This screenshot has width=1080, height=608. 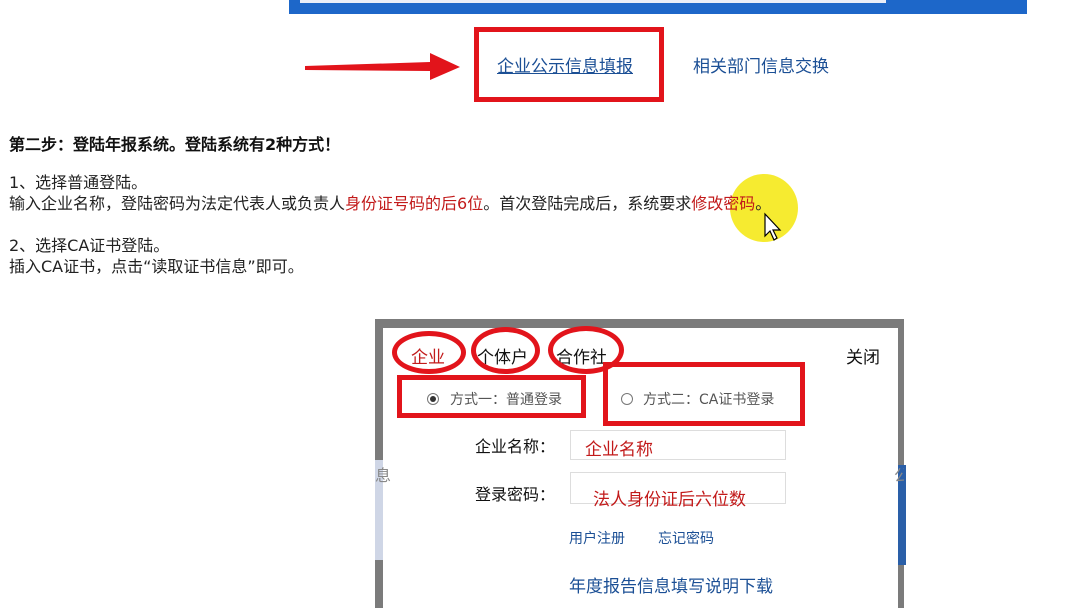 What do you see at coordinates (671, 584) in the screenshot?
I see `instructions-download-link: 年度报告信息填写说明下载` at bounding box center [671, 584].